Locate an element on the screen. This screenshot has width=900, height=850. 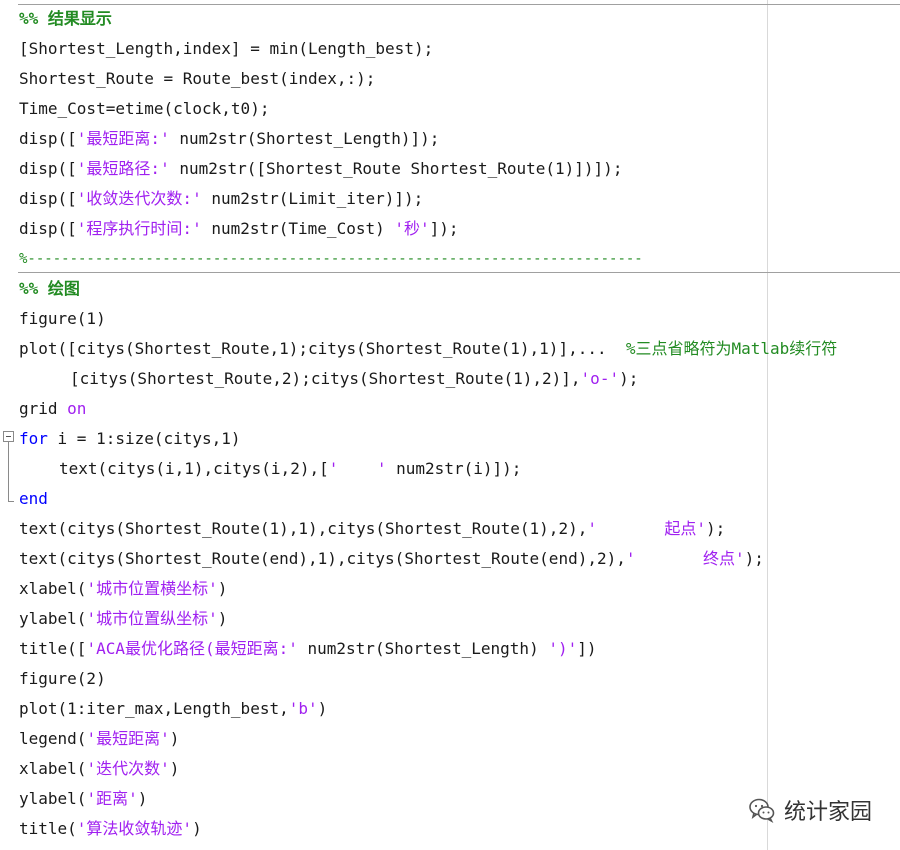
string-literal: '最短距离:' is located at coordinates (123, 138).